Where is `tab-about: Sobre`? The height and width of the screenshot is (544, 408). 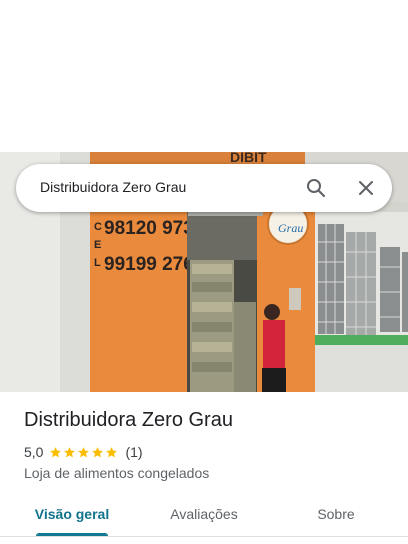
tab-about: Sobre is located at coordinates (336, 514).